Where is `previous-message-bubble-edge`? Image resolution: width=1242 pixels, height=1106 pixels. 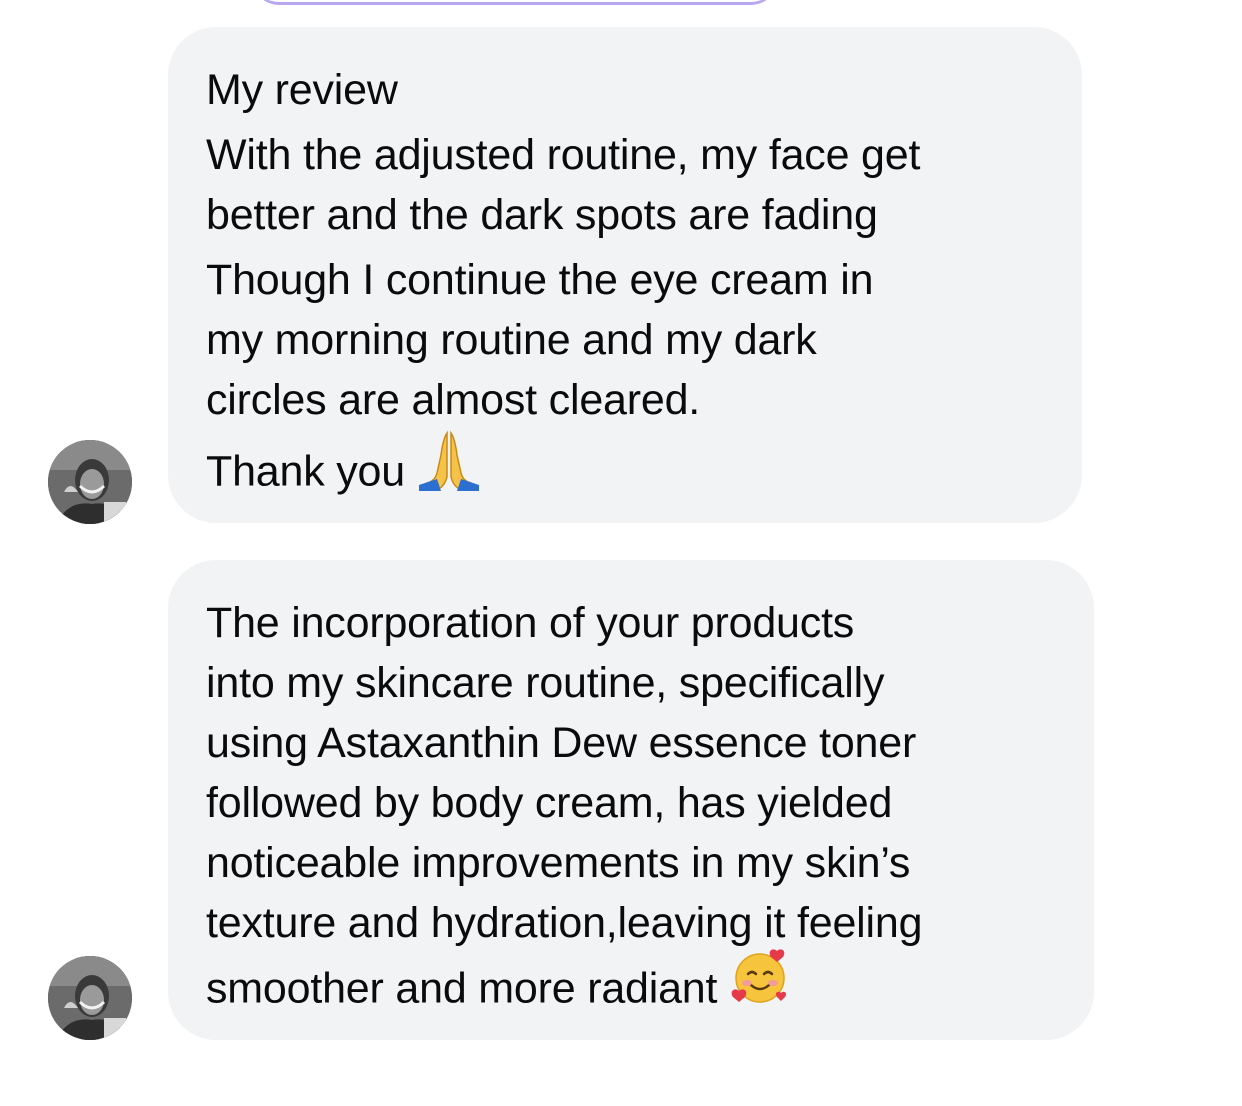 previous-message-bubble-edge is located at coordinates (515, 2).